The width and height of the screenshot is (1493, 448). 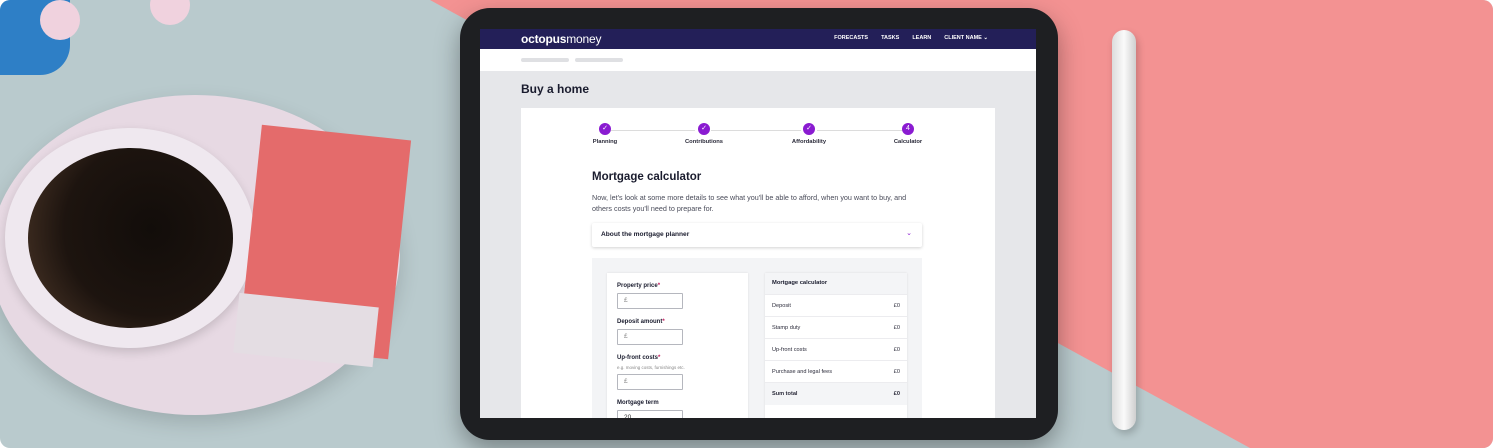 What do you see at coordinates (781, 306) in the screenshot?
I see `row-label: Deposit` at bounding box center [781, 306].